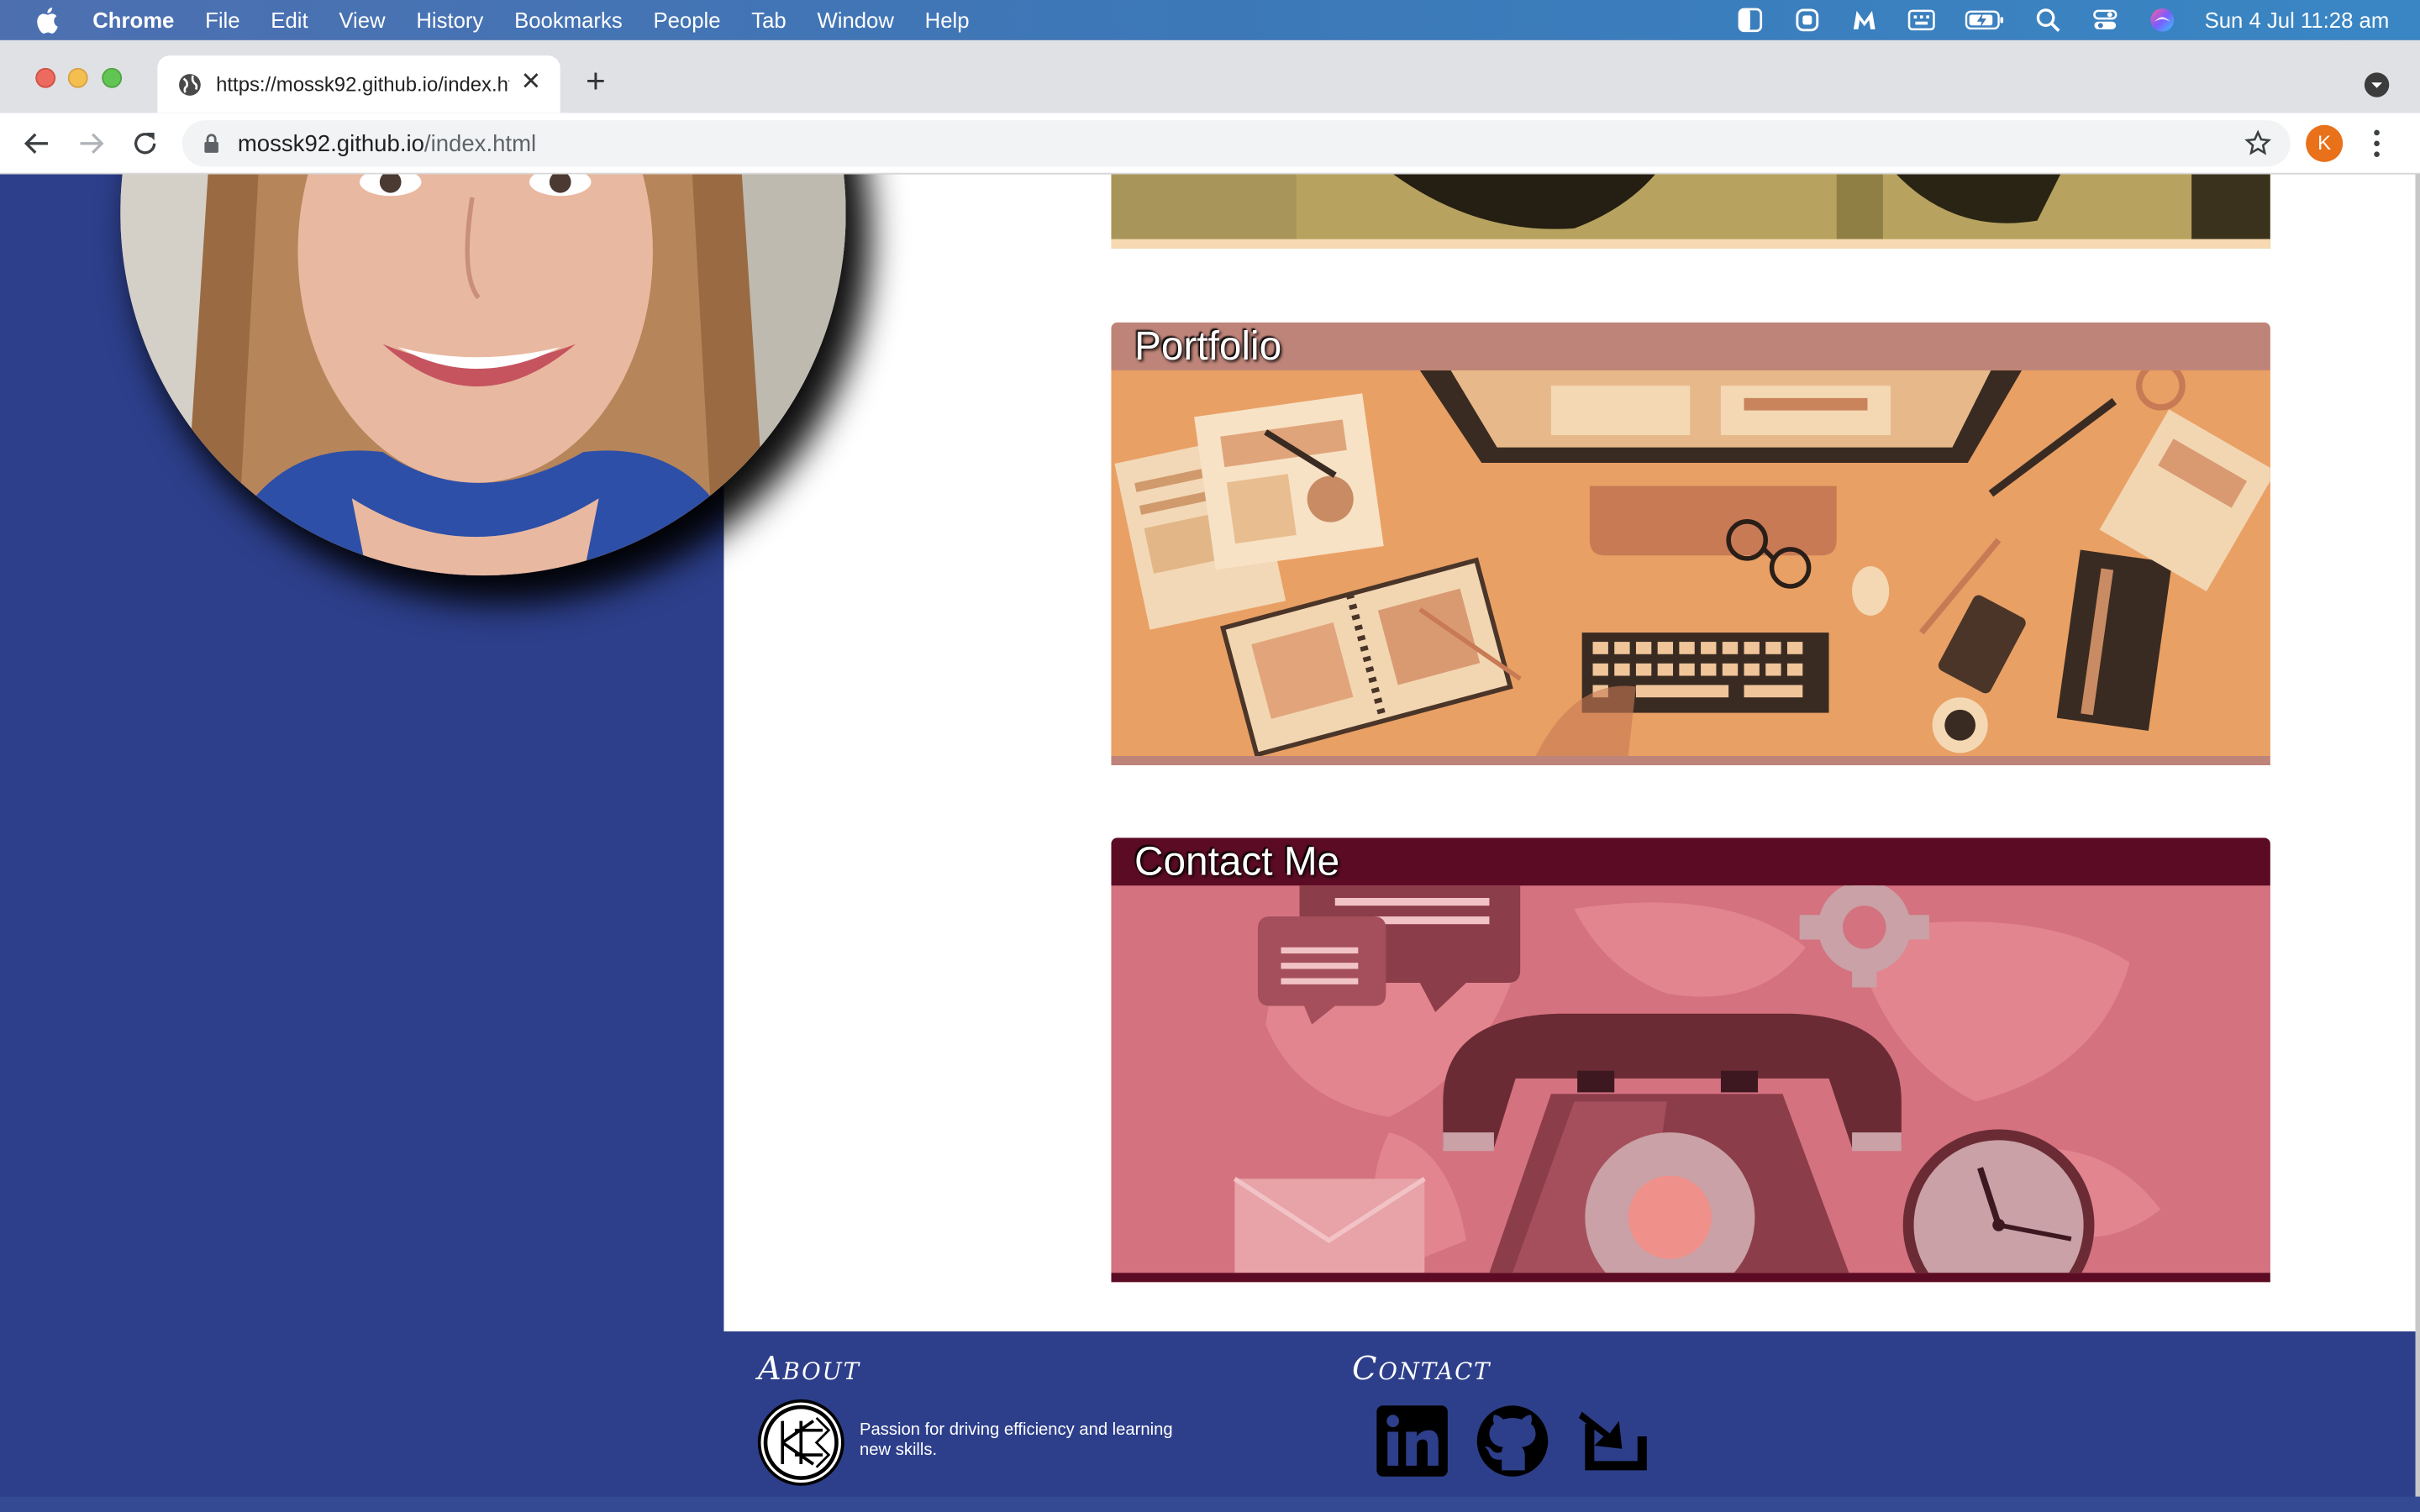  What do you see at coordinates (1751, 20) in the screenshot?
I see `sidebar-toggle-icon` at bounding box center [1751, 20].